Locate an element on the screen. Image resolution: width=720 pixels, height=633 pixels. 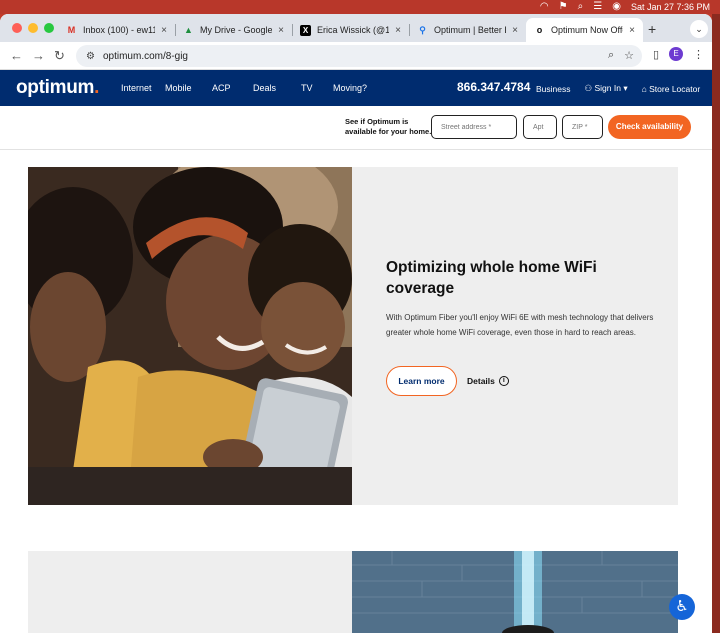
nav-internet: Internet is located at coordinates (143, 88).